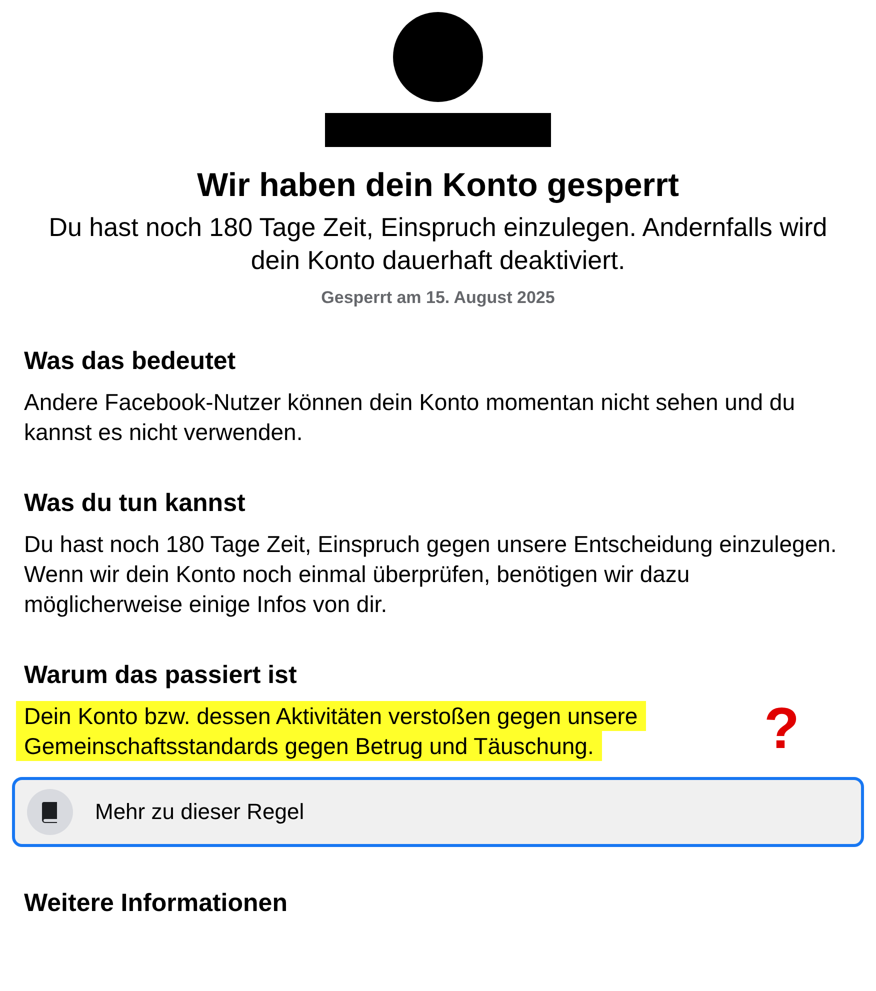 The height and width of the screenshot is (991, 876). I want to click on section-paragraph: Andere Facebook-Nutzer können dein Konto momentan nicht sehen und du kannst es nicht verwenden., so click(410, 417).